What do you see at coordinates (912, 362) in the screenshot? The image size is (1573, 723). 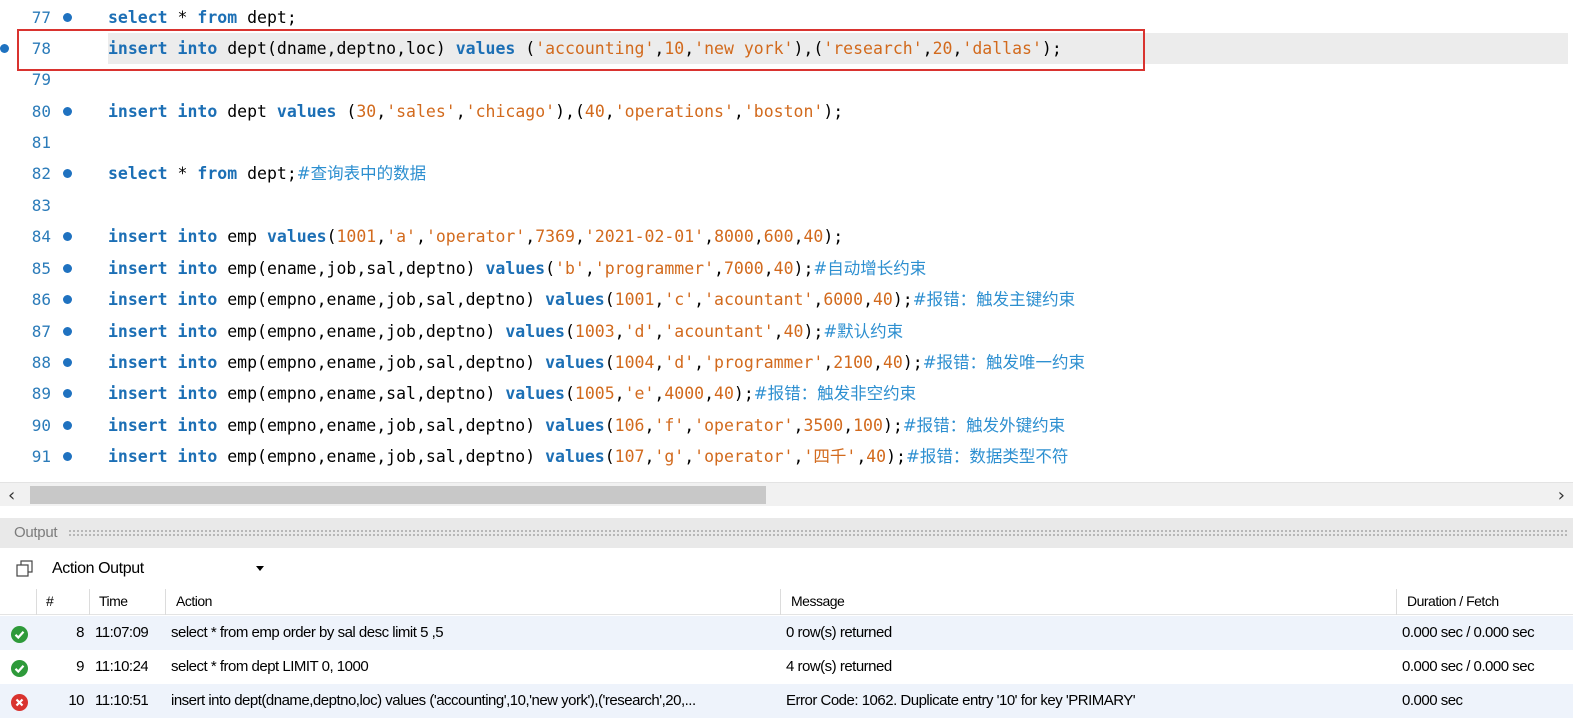 I see `code-token: );` at bounding box center [912, 362].